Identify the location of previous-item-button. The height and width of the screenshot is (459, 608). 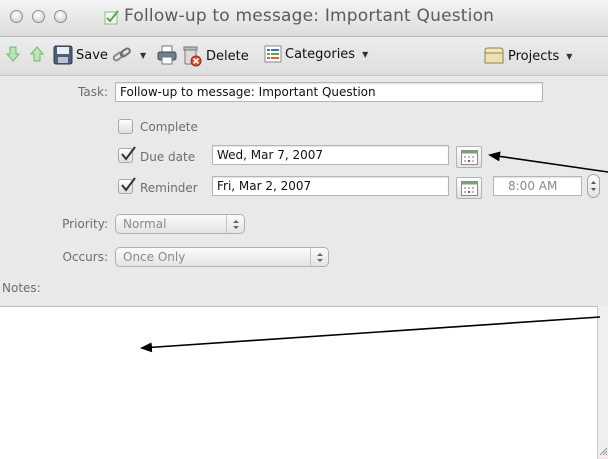
(37, 54).